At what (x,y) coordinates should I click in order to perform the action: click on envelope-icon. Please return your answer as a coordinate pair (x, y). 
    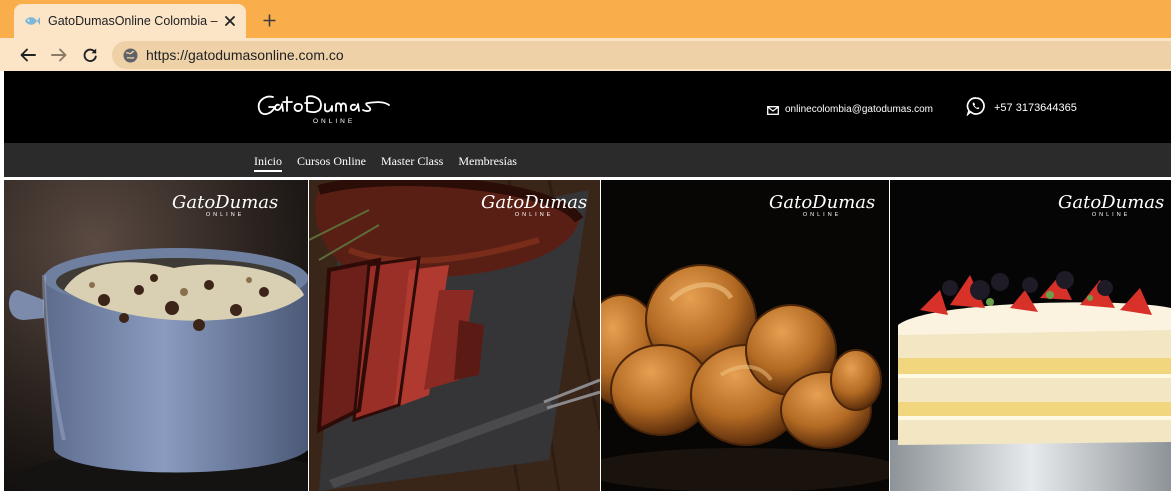
    Looking at the image, I should click on (773, 109).